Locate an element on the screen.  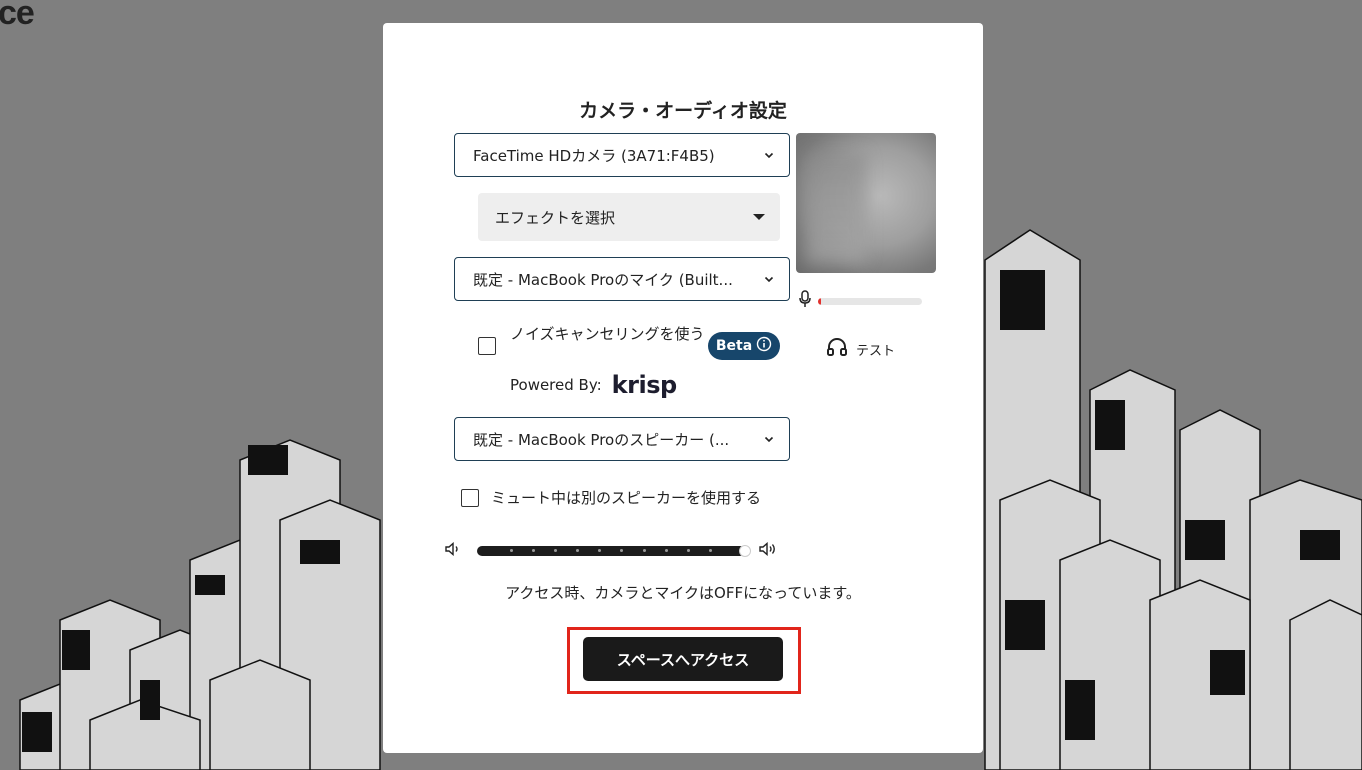
camera-select: FaceTime HDカメラ (3A71:F4B5) is located at coordinates (622, 155).